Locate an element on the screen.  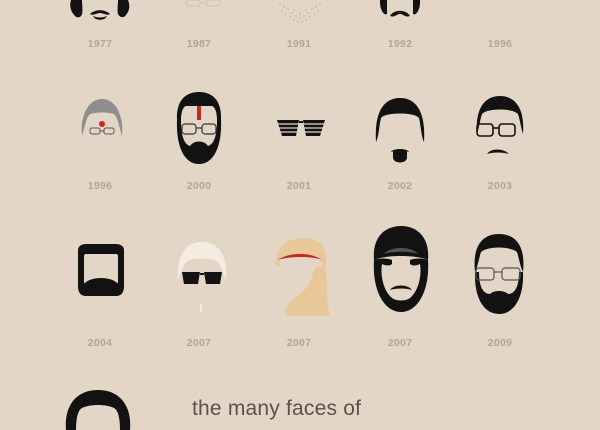
tilak-beard-glasses-face-icon is located at coordinates (199, 128).